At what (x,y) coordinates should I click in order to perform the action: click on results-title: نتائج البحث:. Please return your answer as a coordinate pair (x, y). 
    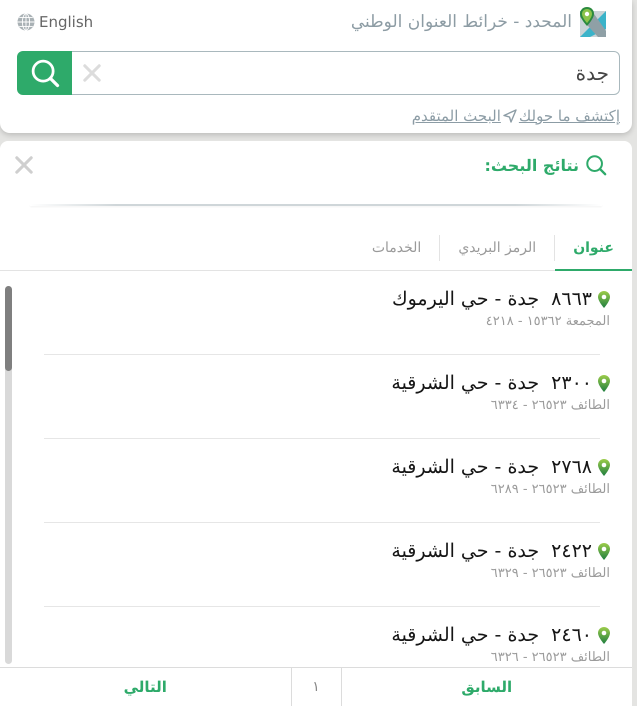
    Looking at the image, I should click on (531, 165).